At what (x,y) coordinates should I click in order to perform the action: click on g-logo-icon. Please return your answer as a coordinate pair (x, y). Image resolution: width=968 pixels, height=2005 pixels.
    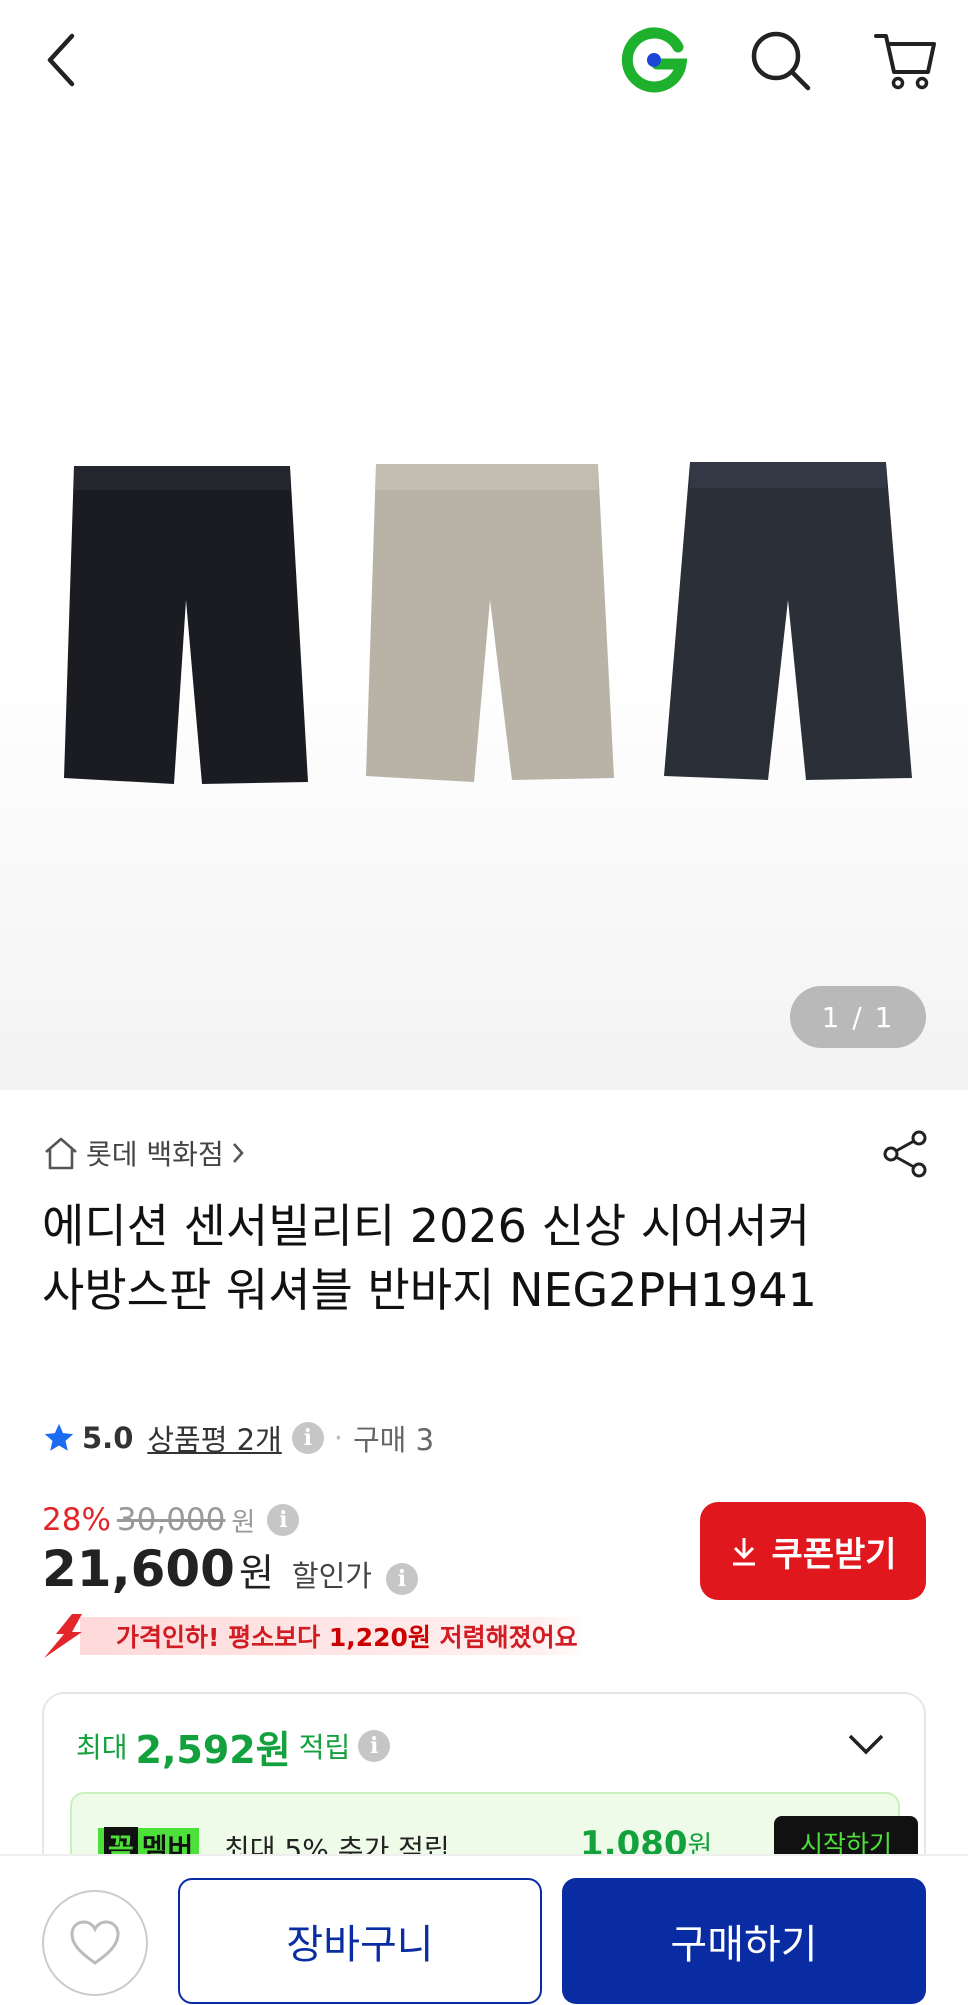
    Looking at the image, I should click on (654, 60).